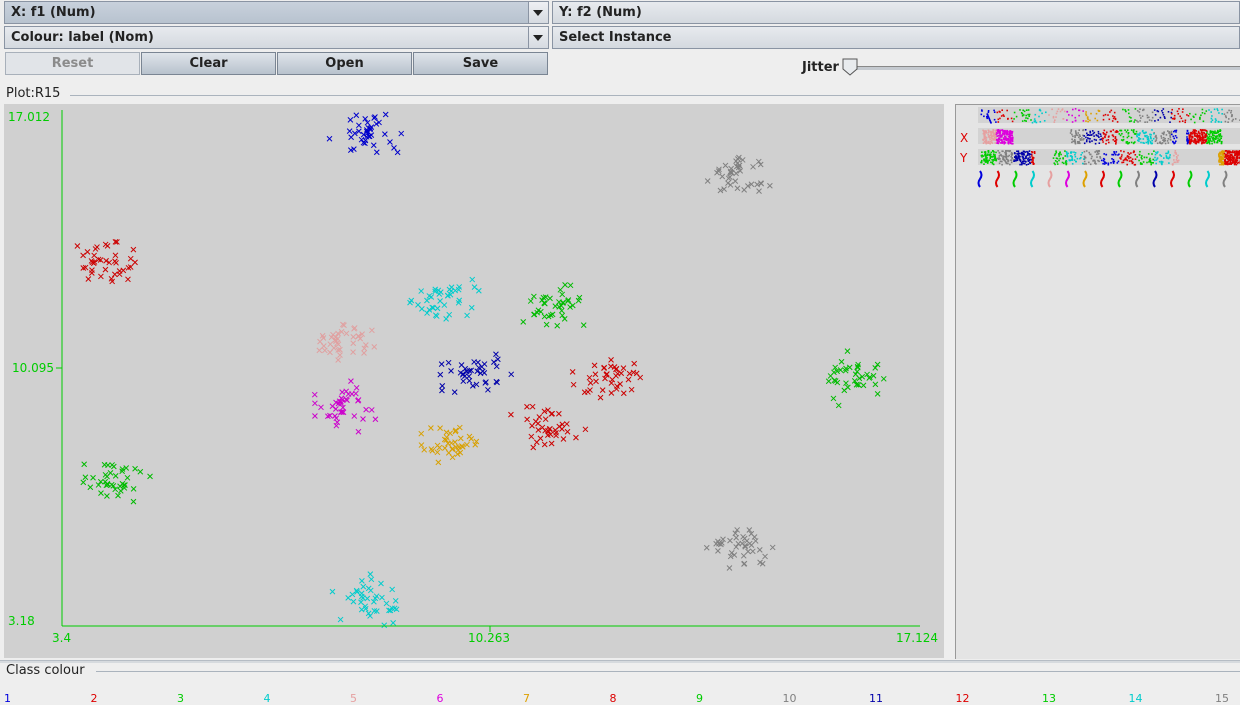  What do you see at coordinates (790, 698) in the screenshot?
I see `legend-class-10: 10` at bounding box center [790, 698].